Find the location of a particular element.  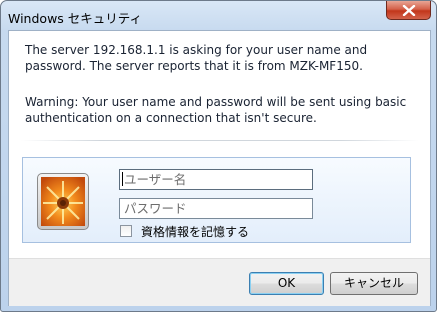

window-title: Windows セキュリティ is located at coordinates (75, 18).